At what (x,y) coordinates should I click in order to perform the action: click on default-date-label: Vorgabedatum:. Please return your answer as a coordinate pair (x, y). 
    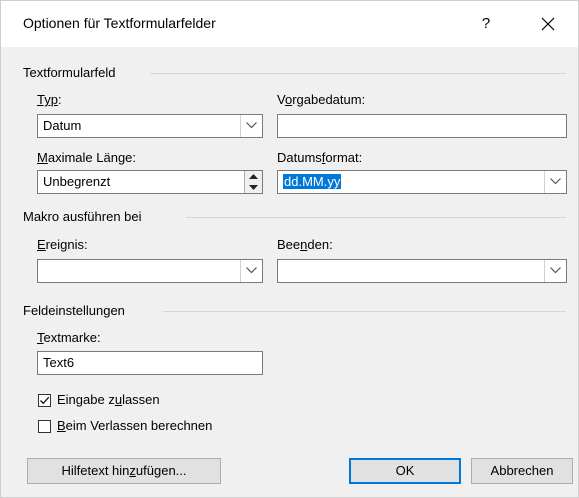
    Looking at the image, I should click on (321, 99).